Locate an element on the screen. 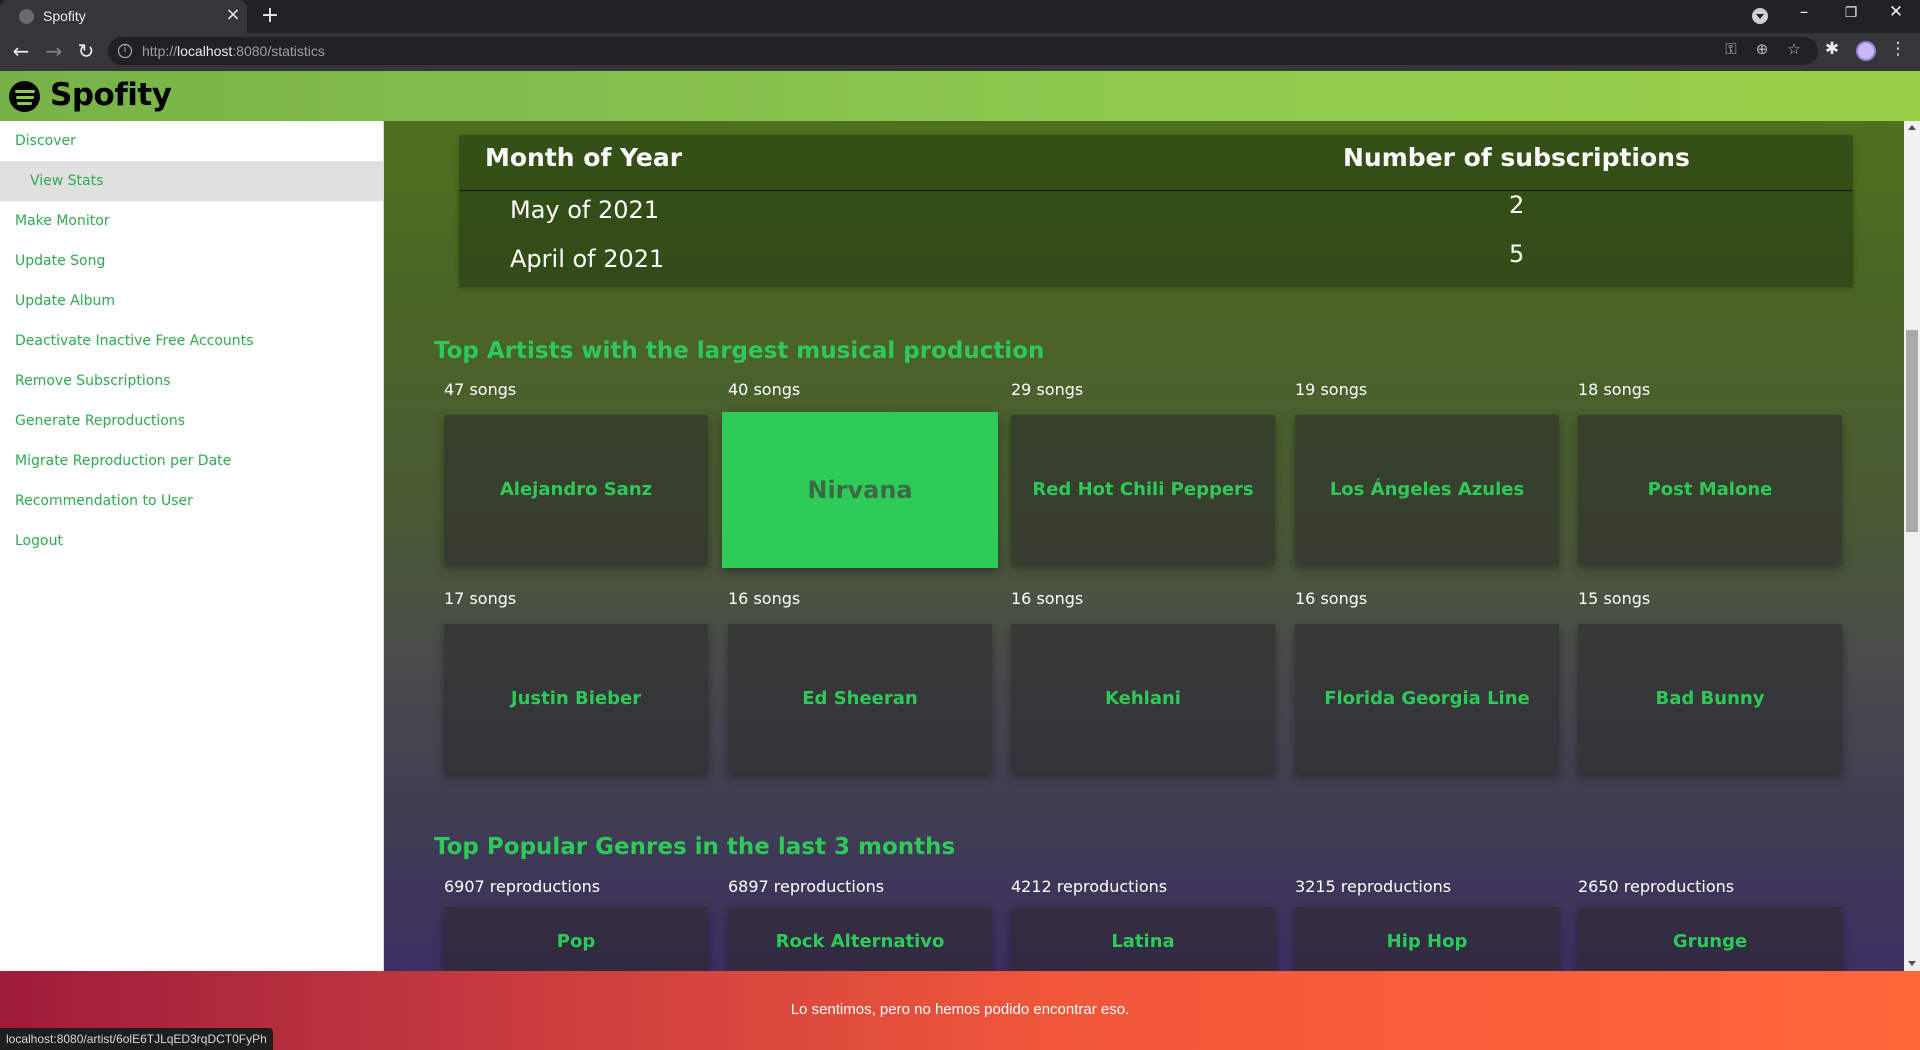 This screenshot has width=1920, height=1050. genre-card: Latina is located at coordinates (1143, 939).